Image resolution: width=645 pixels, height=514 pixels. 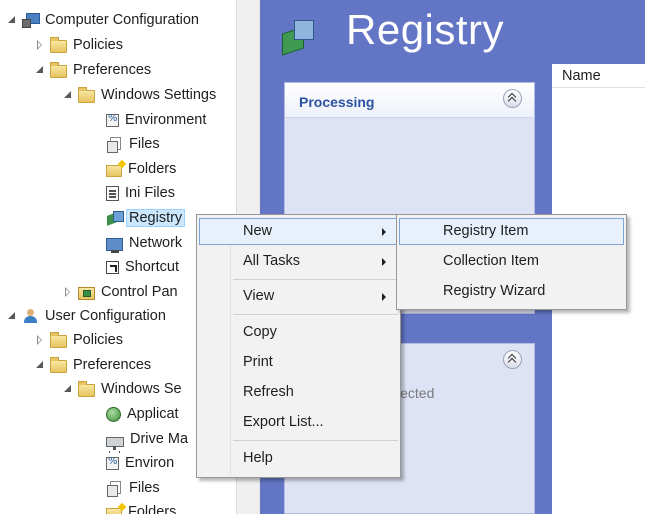 I want to click on tree-node-user-policies: Policies, so click(x=78, y=340).